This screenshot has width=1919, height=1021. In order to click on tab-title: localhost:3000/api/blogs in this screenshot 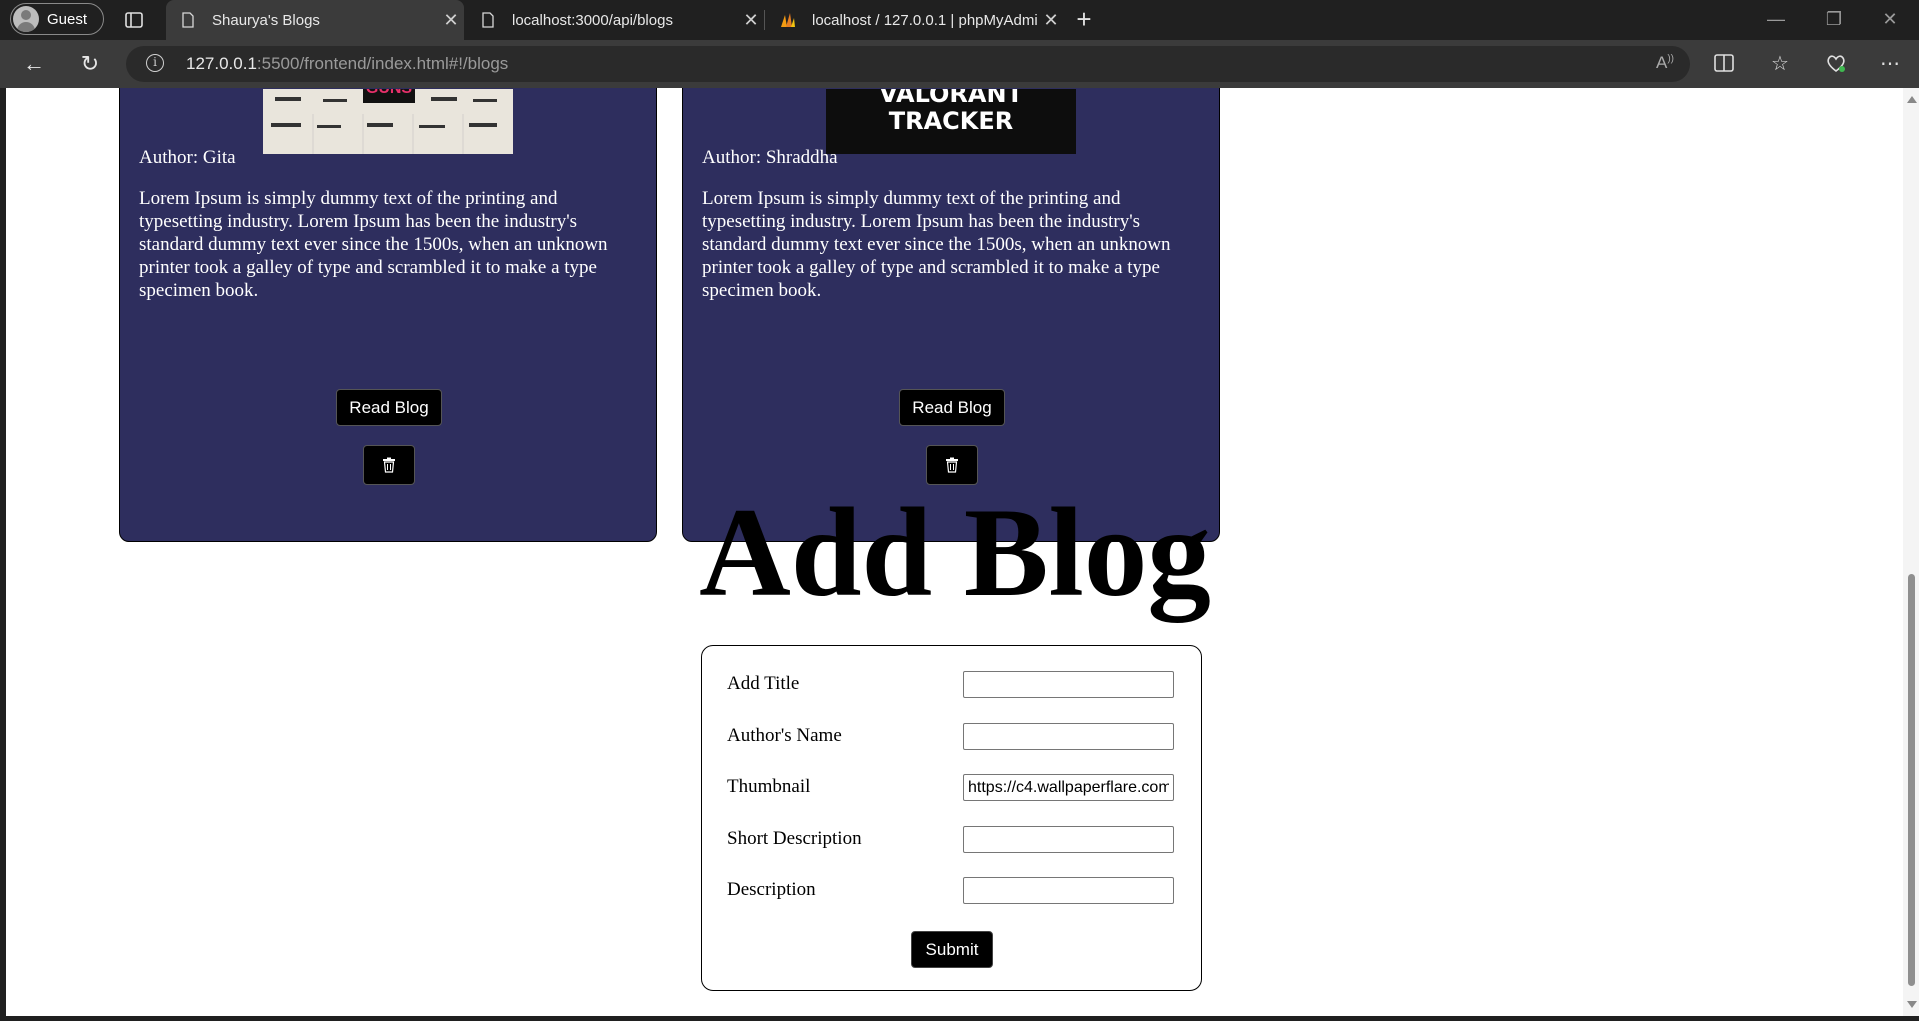, I will do `click(592, 20)`.